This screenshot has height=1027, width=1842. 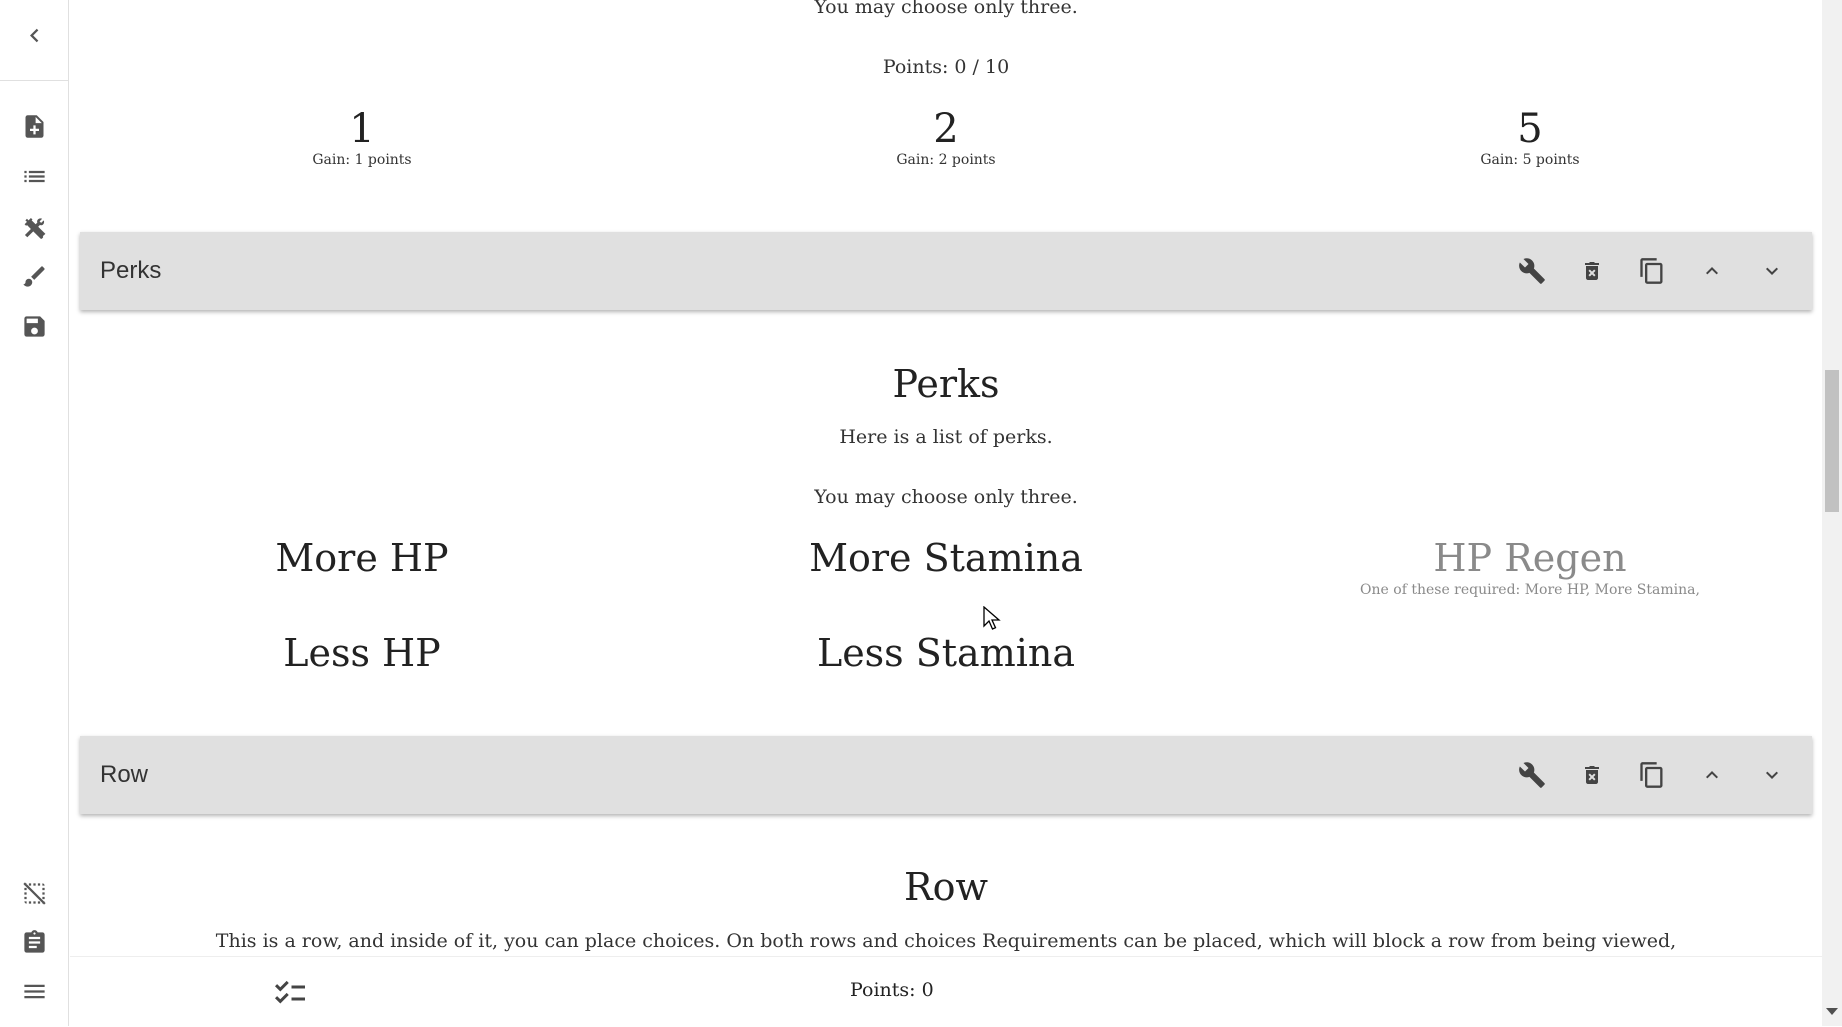 I want to click on choice-title: More HP, so click(x=362, y=558).